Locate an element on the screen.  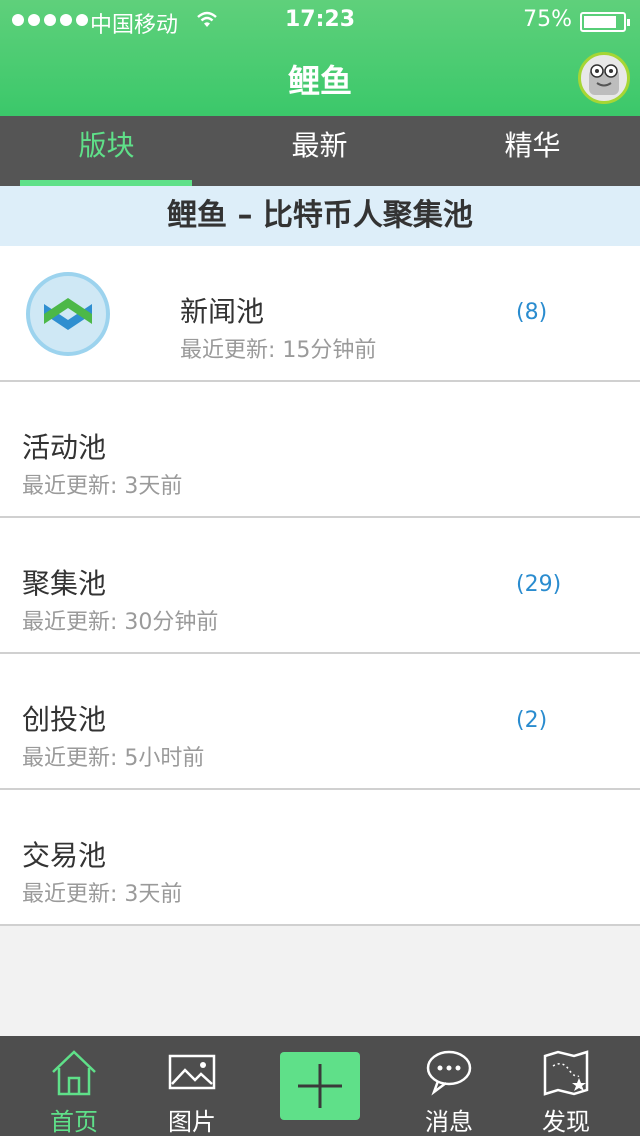
tab-latest: 最新 is located at coordinates (319, 151).